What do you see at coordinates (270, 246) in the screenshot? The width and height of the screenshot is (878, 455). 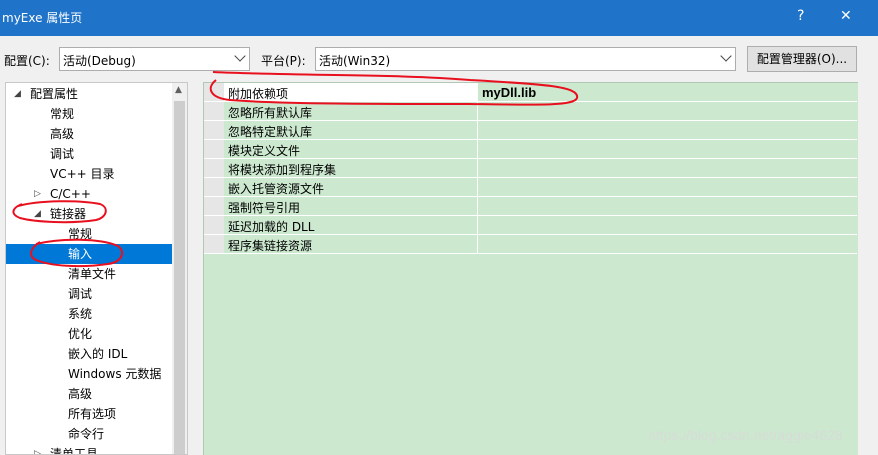 I see `property-name: 程序集链接资源` at bounding box center [270, 246].